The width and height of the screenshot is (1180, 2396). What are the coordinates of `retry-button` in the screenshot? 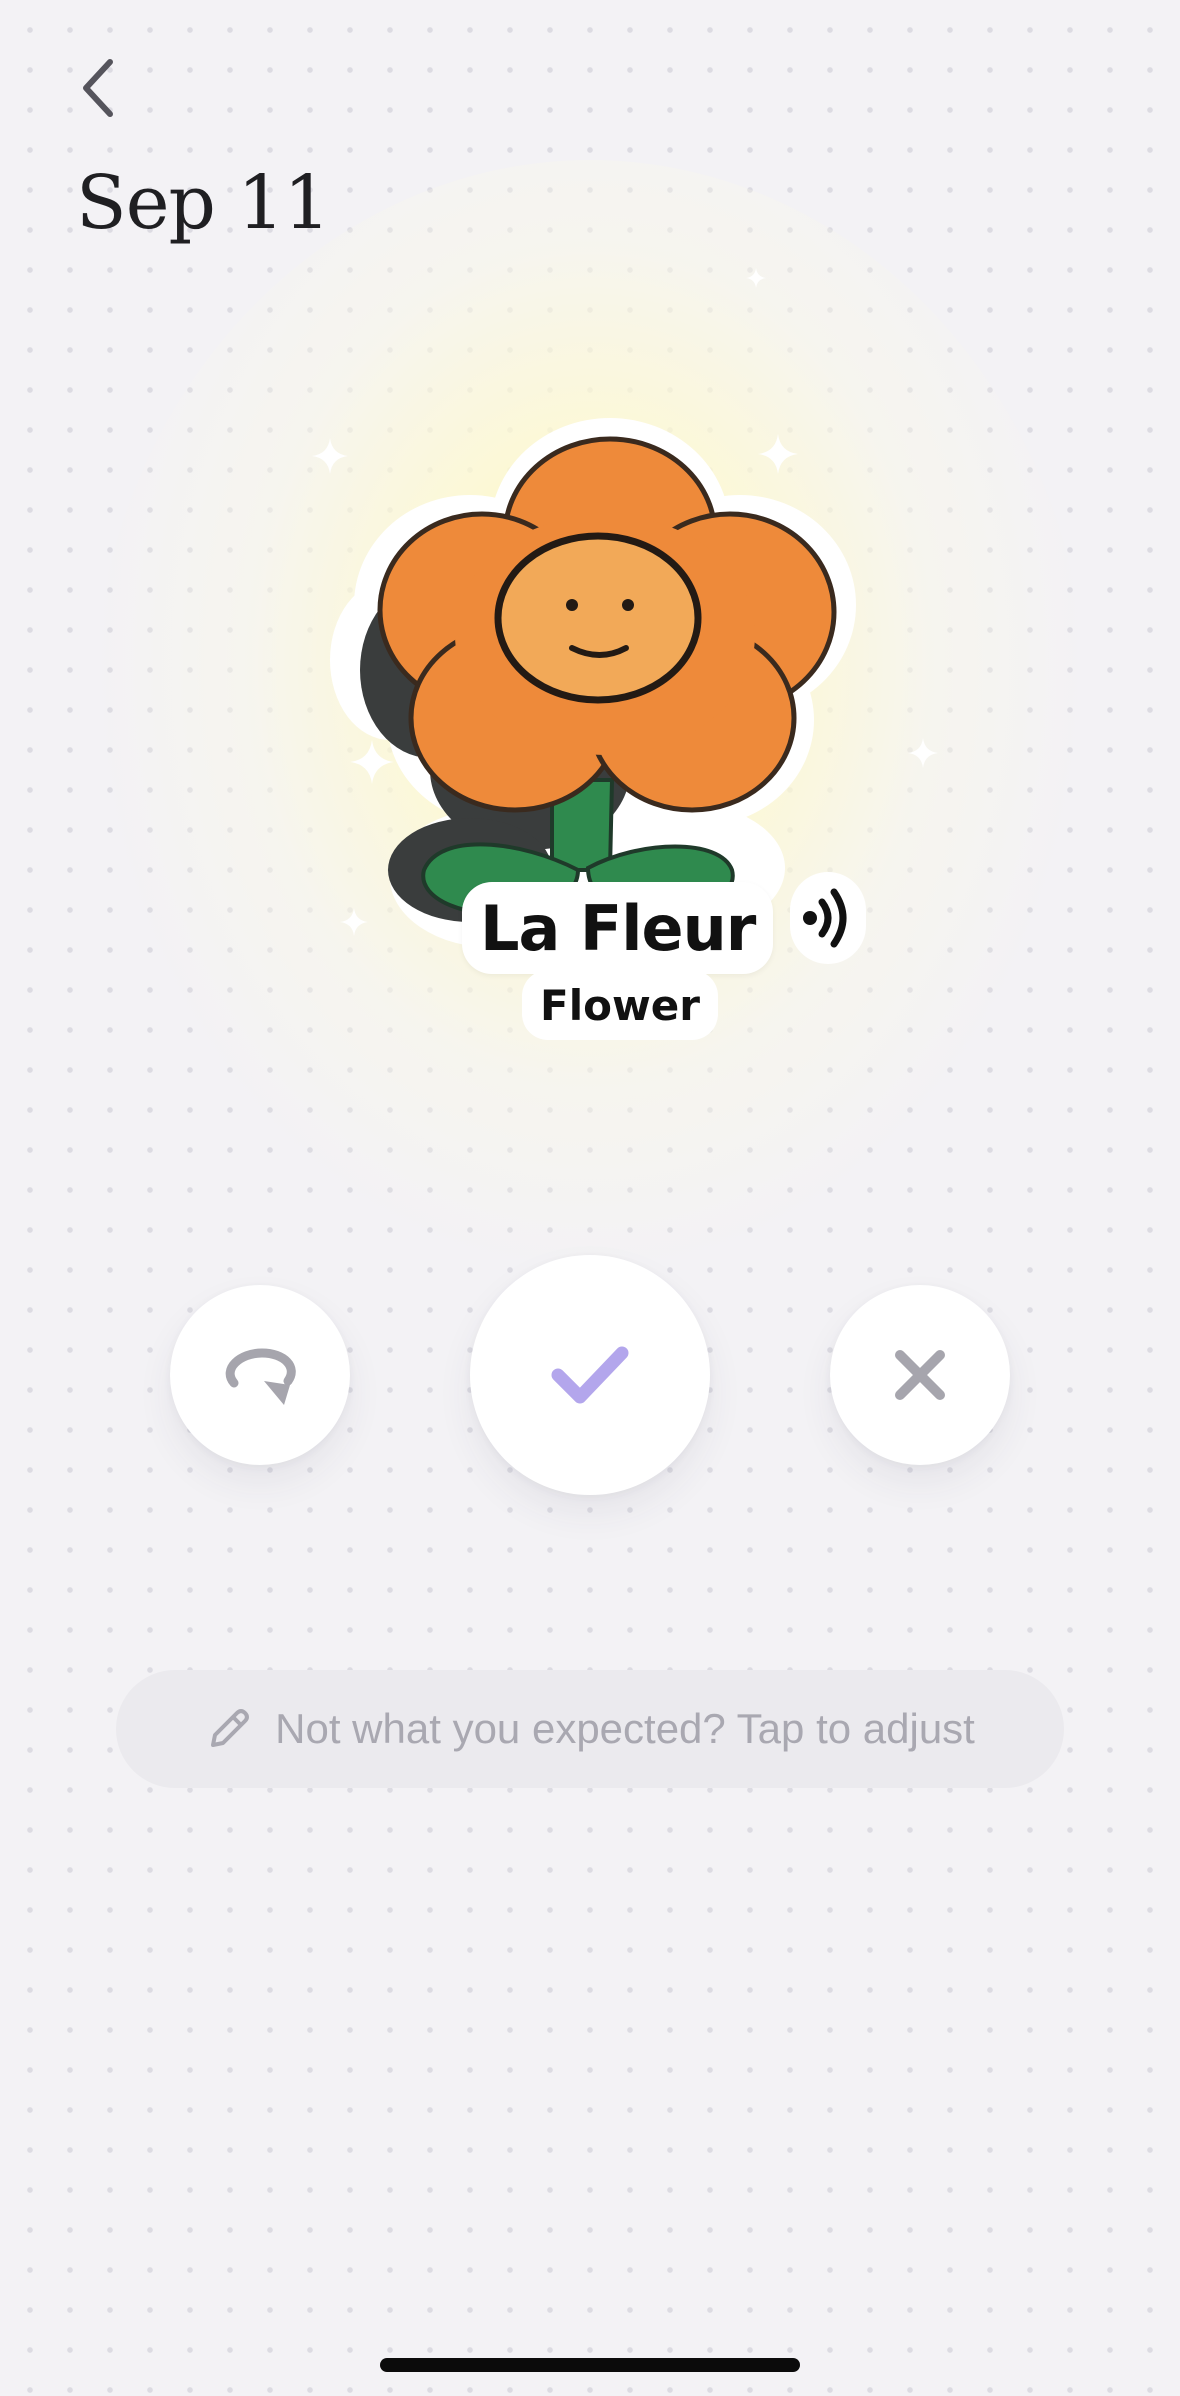 It's located at (260, 1375).